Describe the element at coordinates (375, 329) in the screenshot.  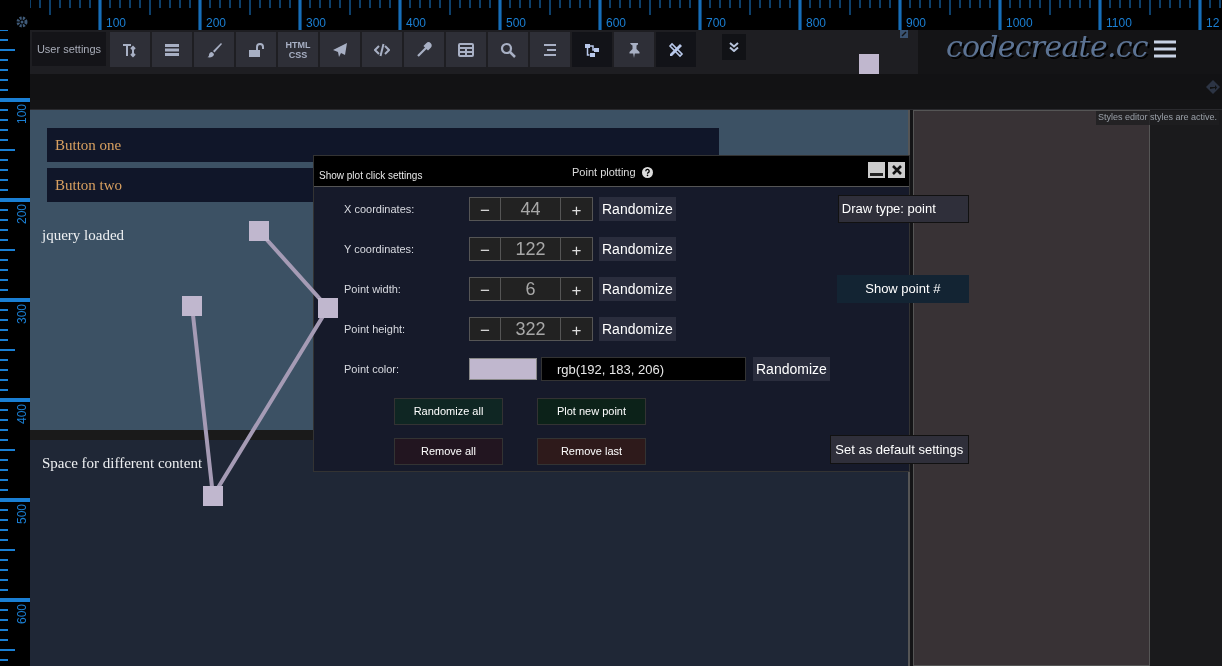
I see `field-label: Point height:` at that location.